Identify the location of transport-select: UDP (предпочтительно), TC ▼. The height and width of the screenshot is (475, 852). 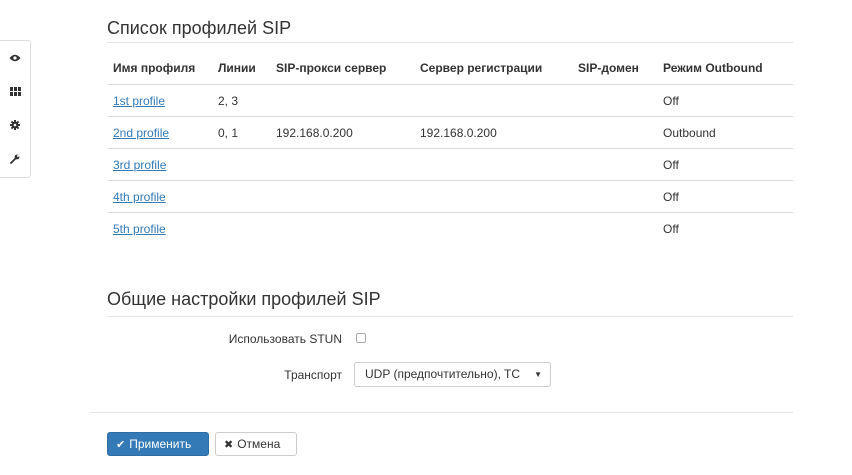
(452, 374).